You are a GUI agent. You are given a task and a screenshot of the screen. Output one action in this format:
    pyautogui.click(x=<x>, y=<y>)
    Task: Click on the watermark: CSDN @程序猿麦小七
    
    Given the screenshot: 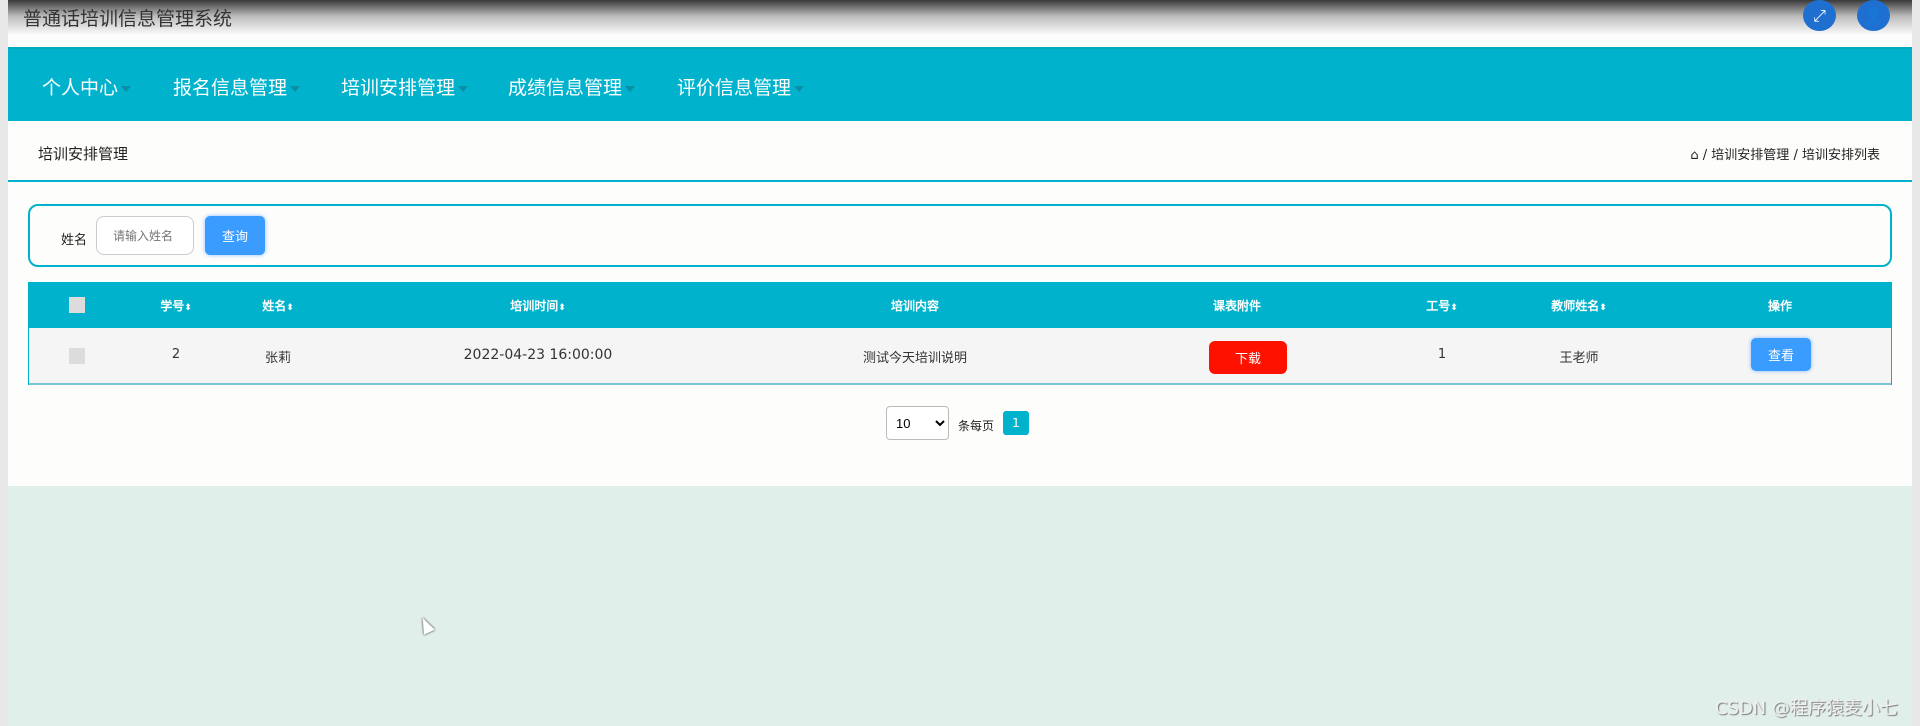 What is the action you would take?
    pyautogui.click(x=1806, y=708)
    